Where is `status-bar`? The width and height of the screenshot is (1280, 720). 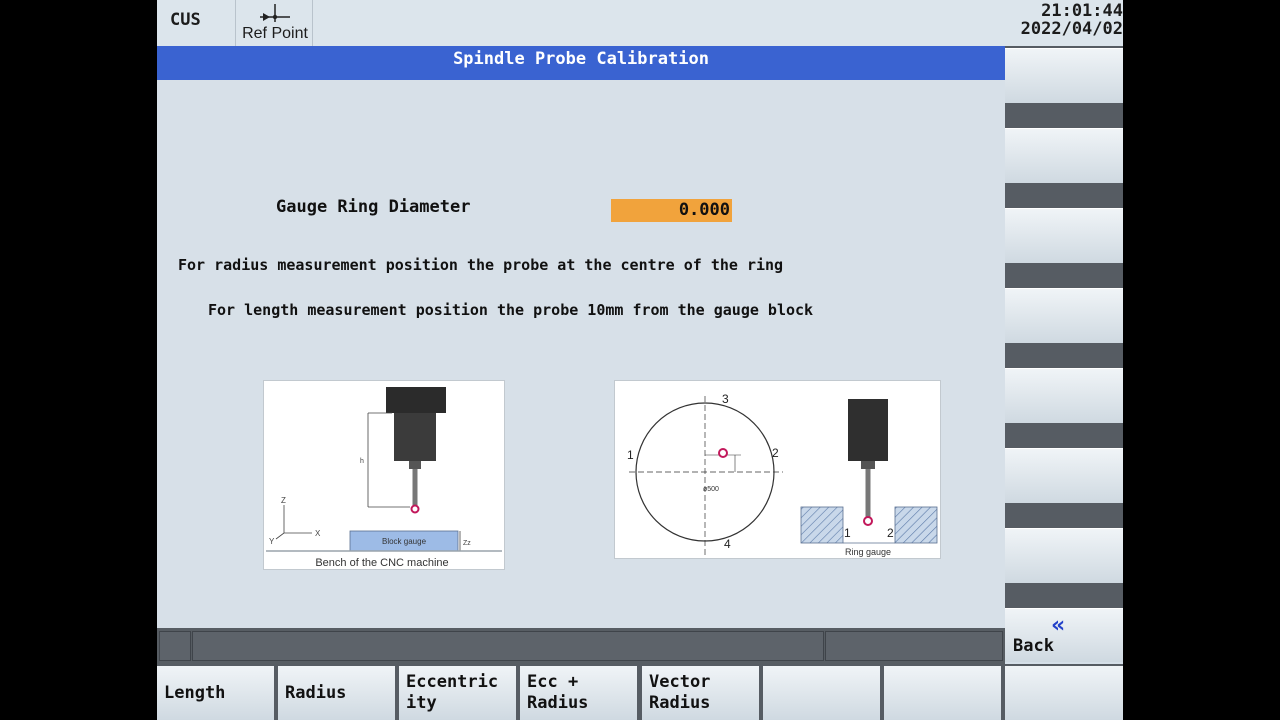
status-bar is located at coordinates (581, 646).